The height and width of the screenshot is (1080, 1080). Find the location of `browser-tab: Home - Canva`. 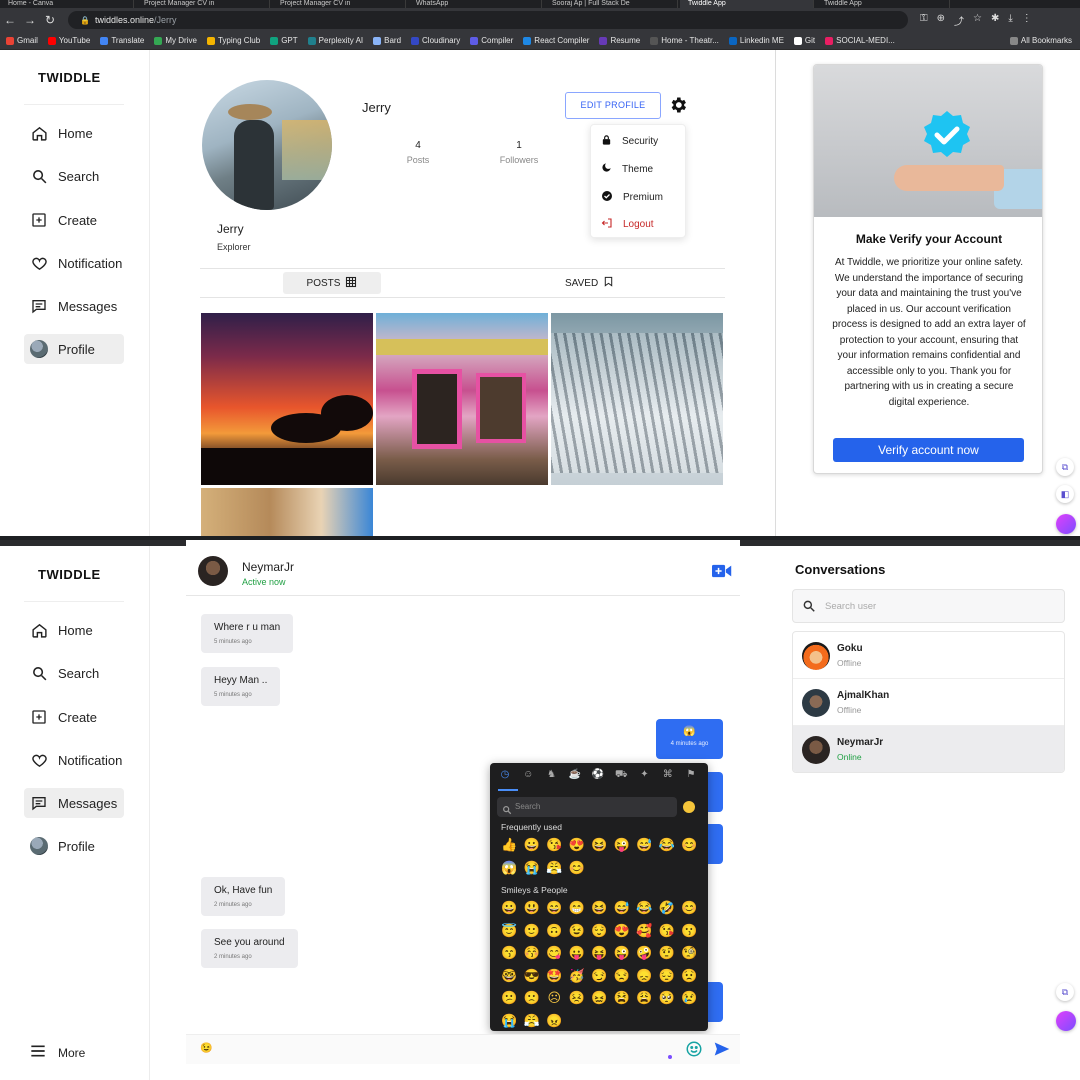

browser-tab: Home - Canva is located at coordinates (67, 4).